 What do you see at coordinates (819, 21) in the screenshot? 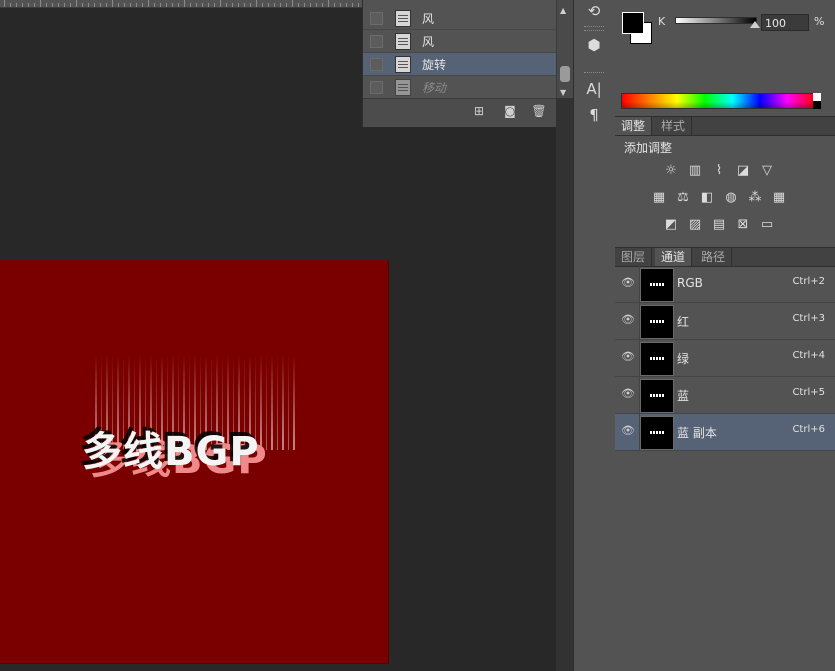
I see `k-unit-label: %` at bounding box center [819, 21].